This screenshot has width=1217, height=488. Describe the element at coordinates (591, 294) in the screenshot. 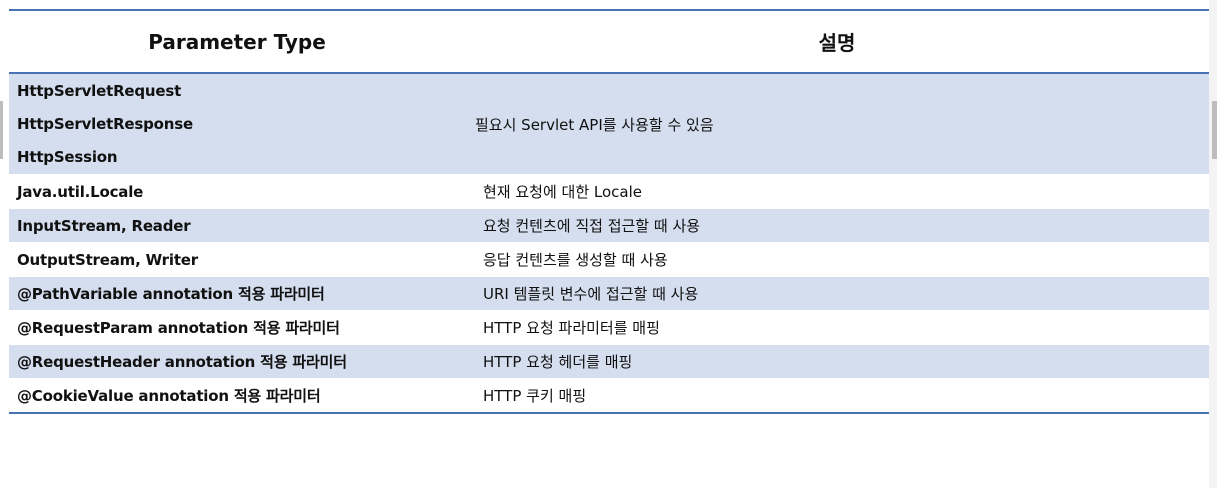

I see `description-text: URI 템플릿 변수에 접근할 때 사용` at that location.